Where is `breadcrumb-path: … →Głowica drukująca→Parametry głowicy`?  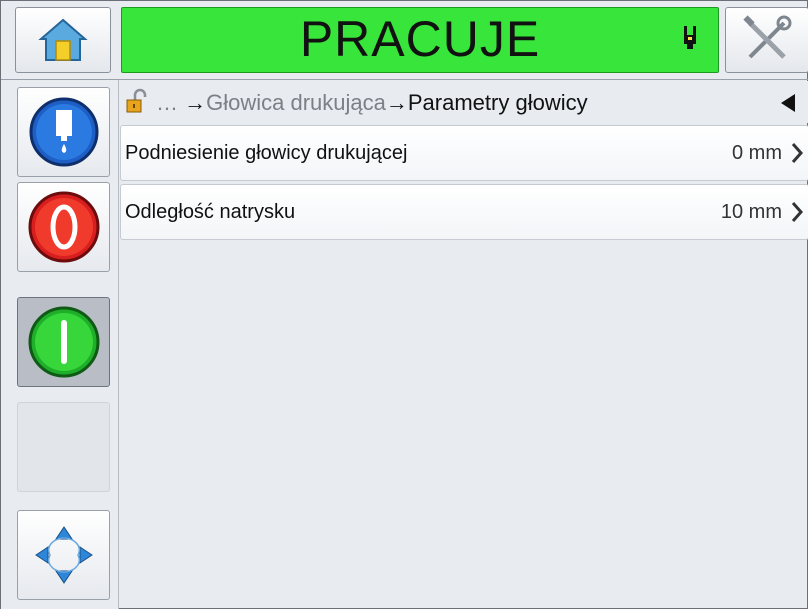 breadcrumb-path: … →Głowica drukująca→Parametry głowicy is located at coordinates (372, 103).